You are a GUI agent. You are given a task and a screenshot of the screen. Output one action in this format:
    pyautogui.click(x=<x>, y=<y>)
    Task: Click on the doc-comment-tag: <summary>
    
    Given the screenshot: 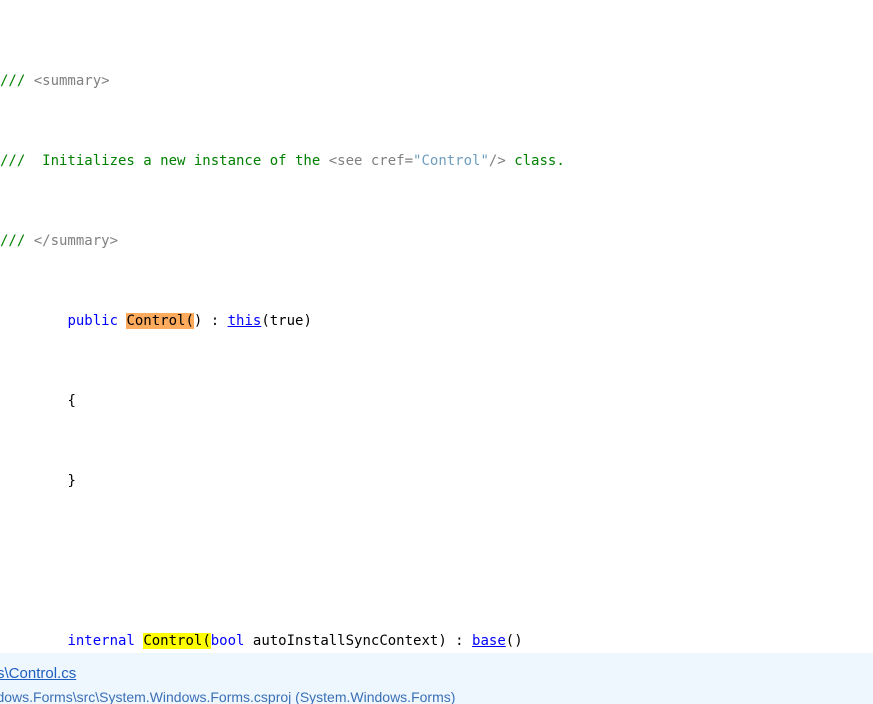 What is the action you would take?
    pyautogui.click(x=71, y=81)
    